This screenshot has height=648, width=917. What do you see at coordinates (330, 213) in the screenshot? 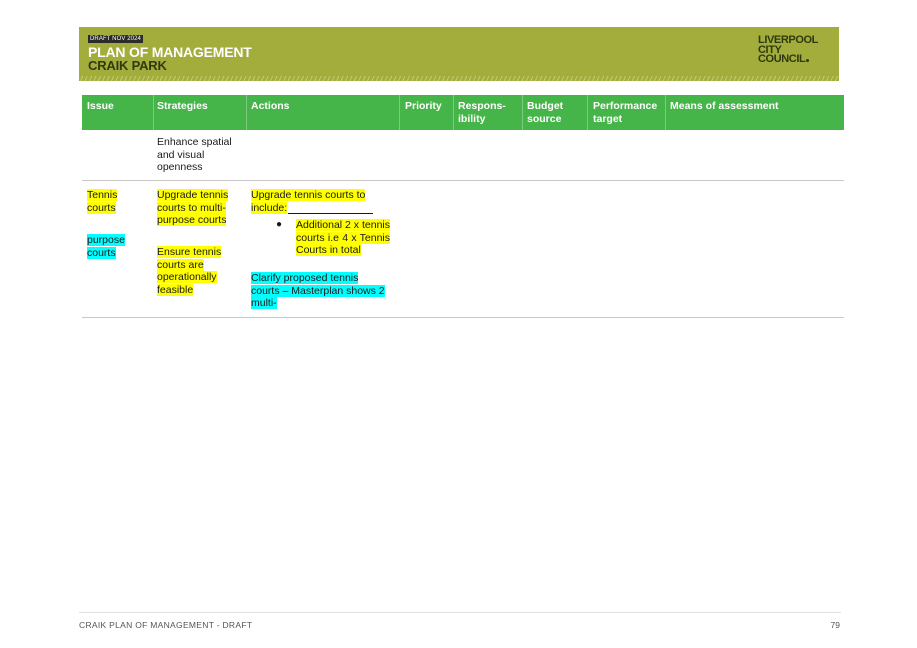
I see `action-underline` at bounding box center [330, 213].